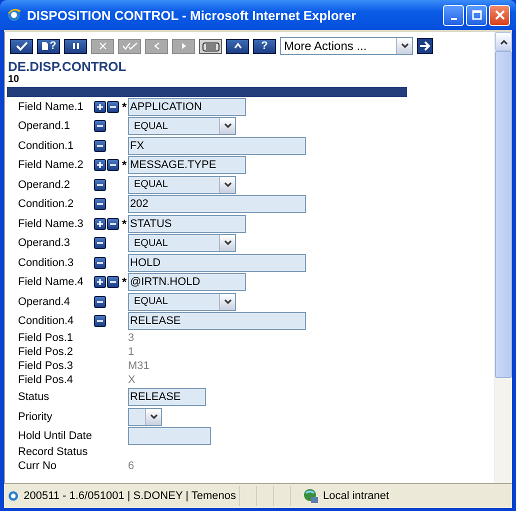  I want to click on field-label: Field Name.2, so click(51, 165).